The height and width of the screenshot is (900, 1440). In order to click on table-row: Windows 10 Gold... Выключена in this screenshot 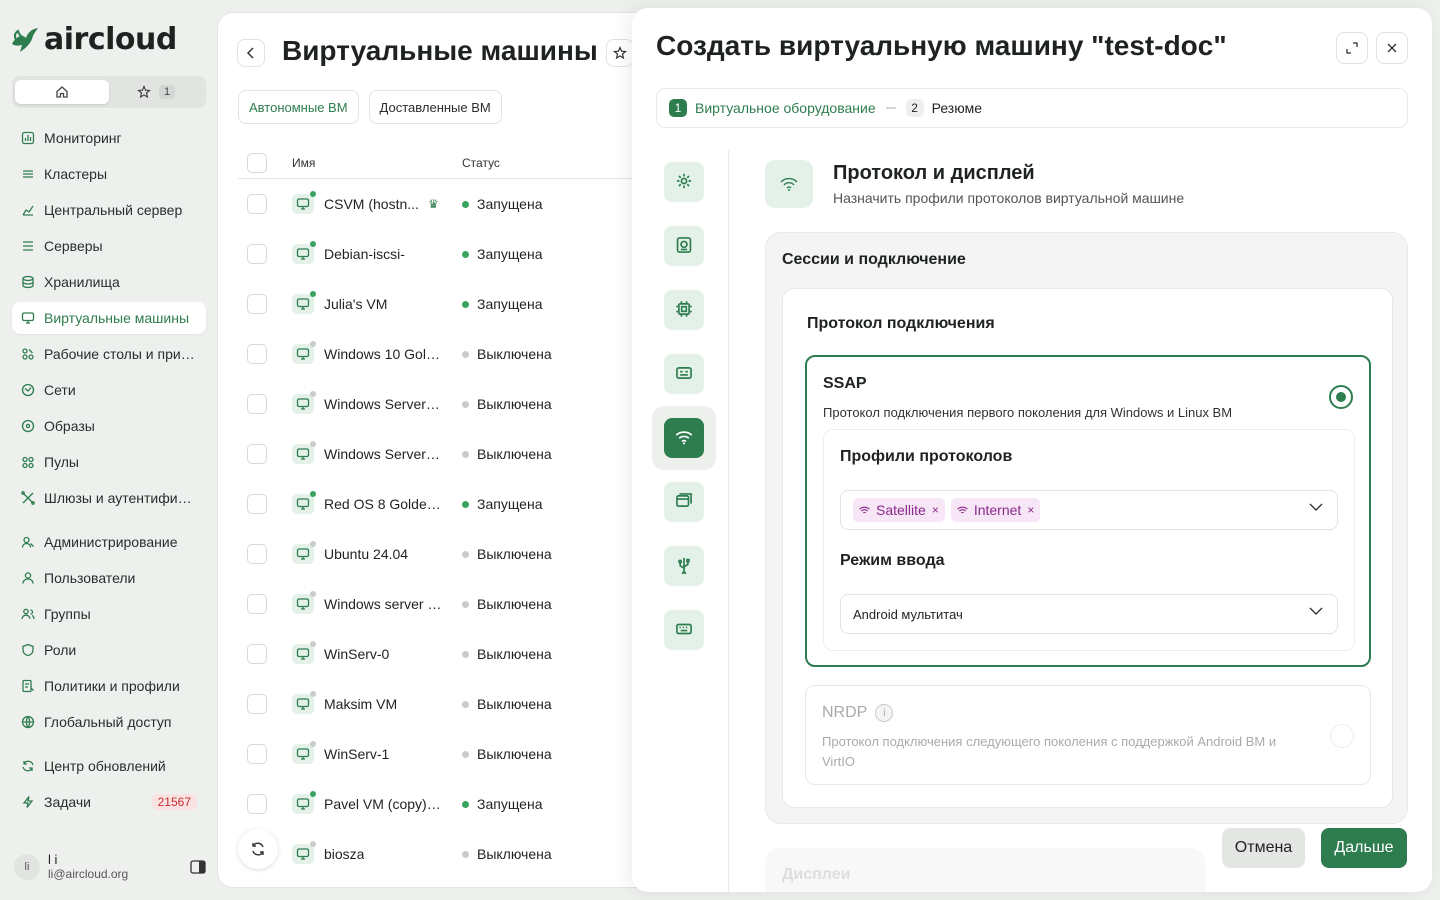, I will do `click(447, 354)`.